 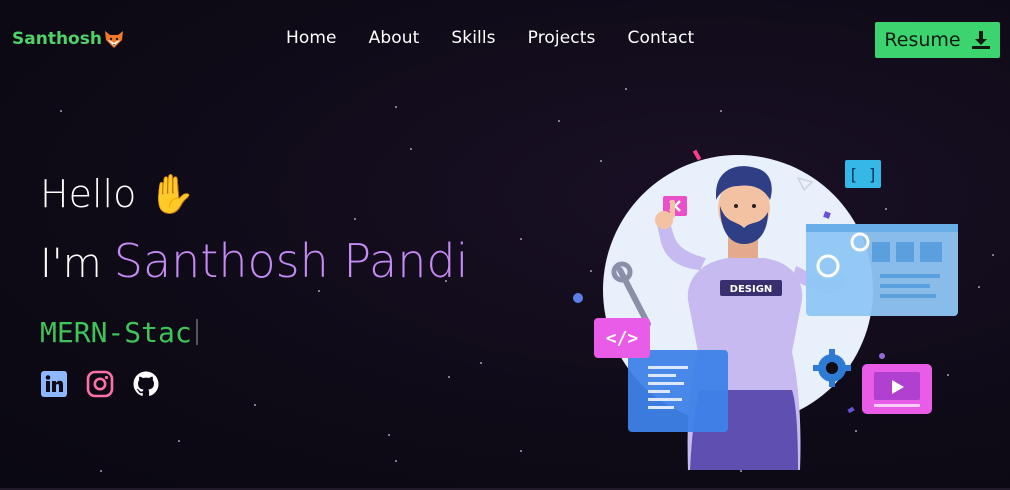 What do you see at coordinates (751, 289) in the screenshot?
I see `design-badge-text: DESIGN` at bounding box center [751, 289].